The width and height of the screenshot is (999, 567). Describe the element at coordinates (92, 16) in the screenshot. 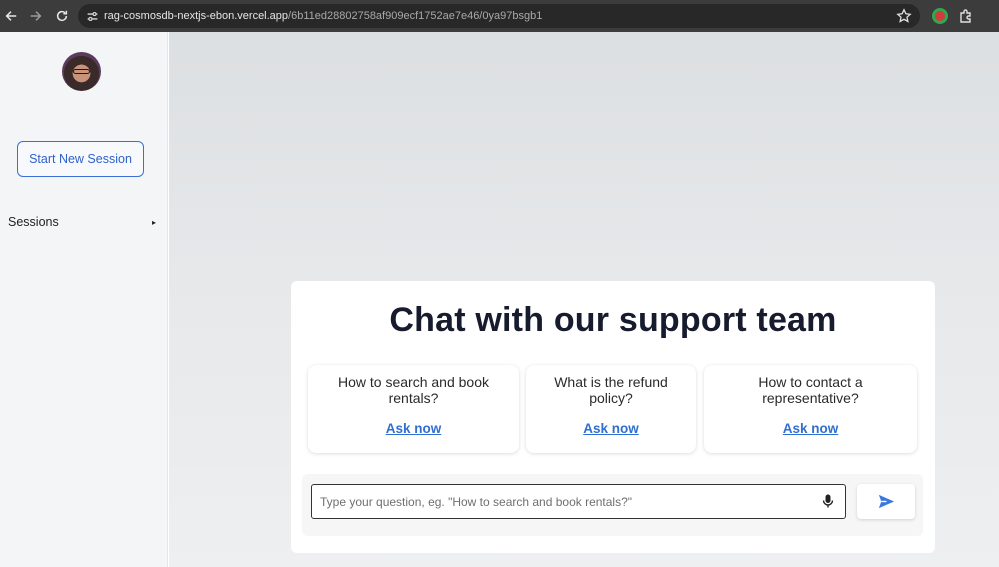

I see `site-info-icon` at that location.